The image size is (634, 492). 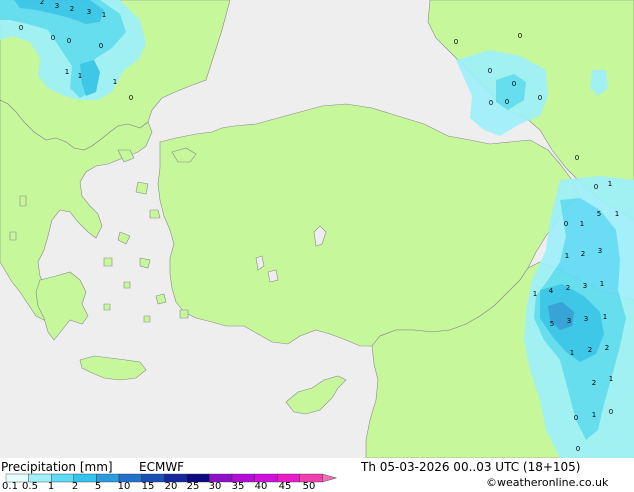 What do you see at coordinates (57, 467) in the screenshot?
I see `legend-title: Precipitation [mm]` at bounding box center [57, 467].